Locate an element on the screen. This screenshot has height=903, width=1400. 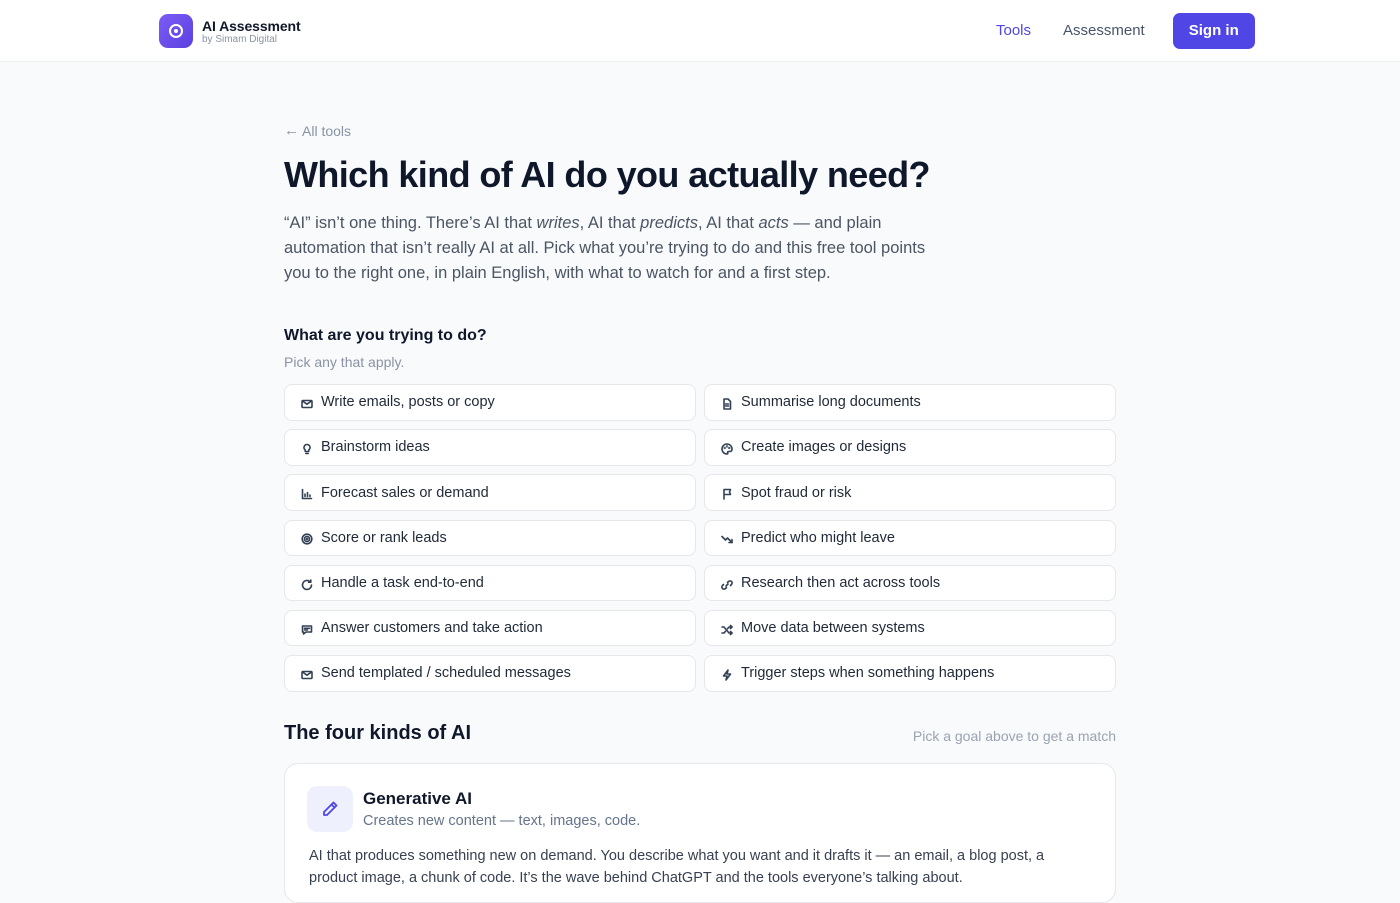
brand-logo-link: AI Assessment by Simam Digital is located at coordinates (230, 31).